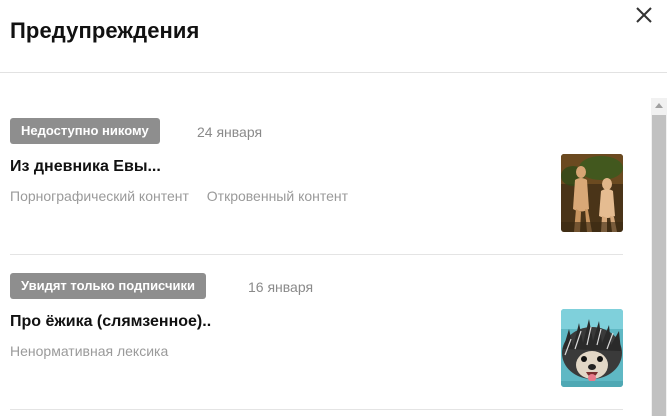 The height and width of the screenshot is (416, 667). What do you see at coordinates (85, 131) in the screenshot?
I see `status-badge: Недоступно никому` at bounding box center [85, 131].